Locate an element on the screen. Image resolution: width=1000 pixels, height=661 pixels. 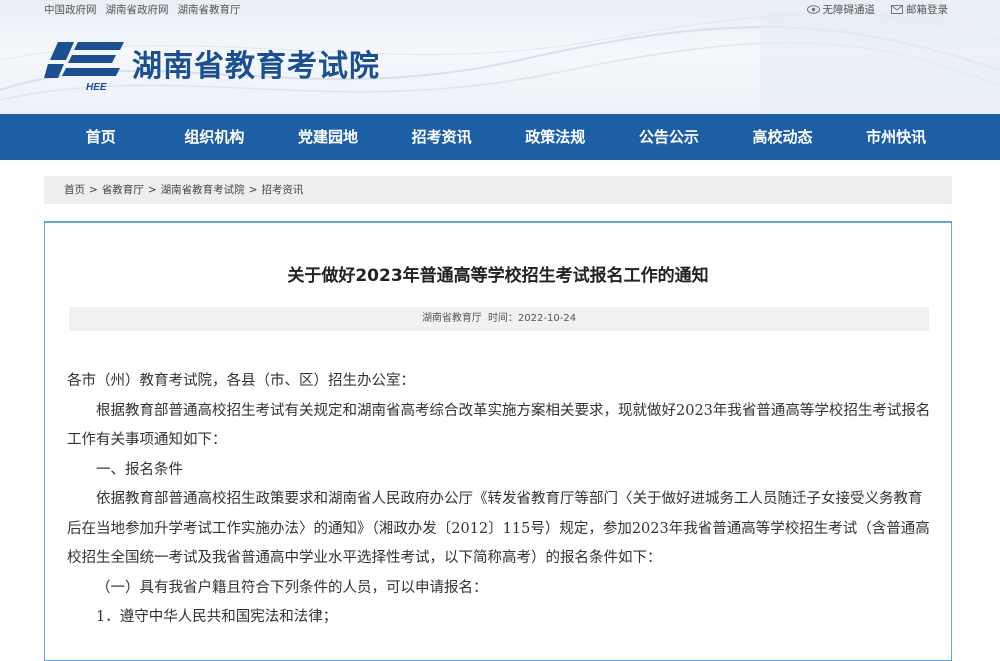
link-hunan-gov: 湖南省政府网 is located at coordinates (137, 9).